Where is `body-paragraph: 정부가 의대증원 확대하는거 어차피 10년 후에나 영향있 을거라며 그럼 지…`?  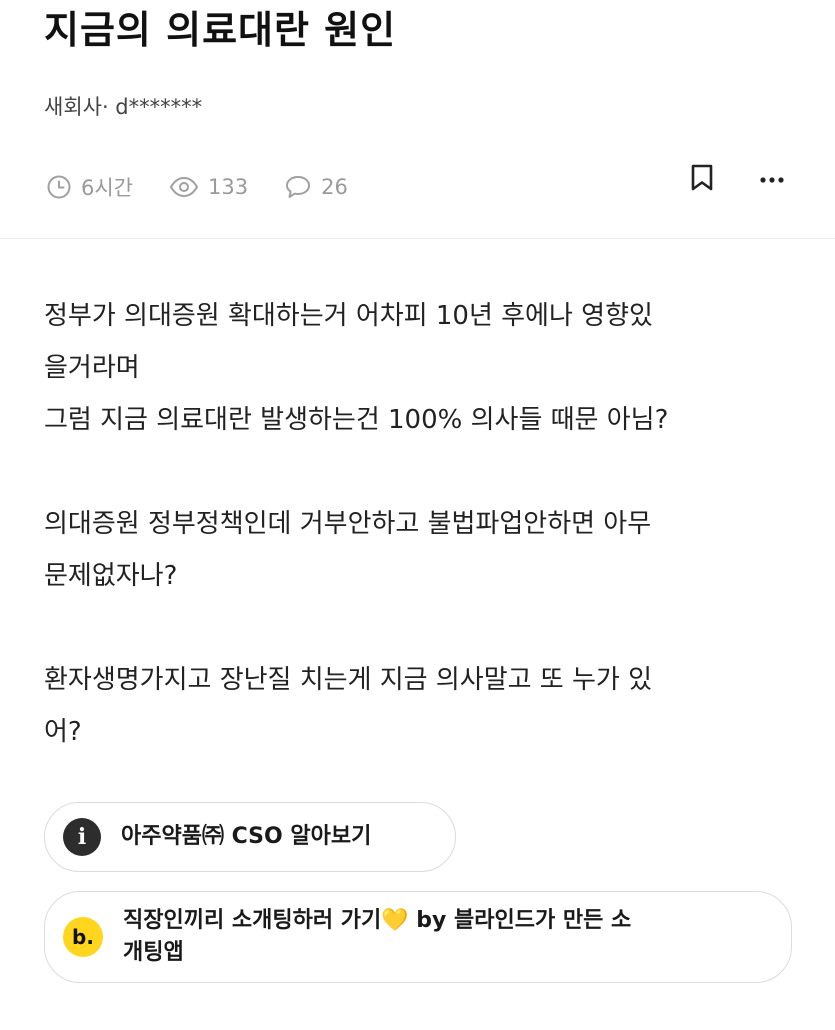 body-paragraph: 정부가 의대증원 확대하는거 어차피 10년 후에나 영향있 을거라며 그럼 지… is located at coordinates (356, 368).